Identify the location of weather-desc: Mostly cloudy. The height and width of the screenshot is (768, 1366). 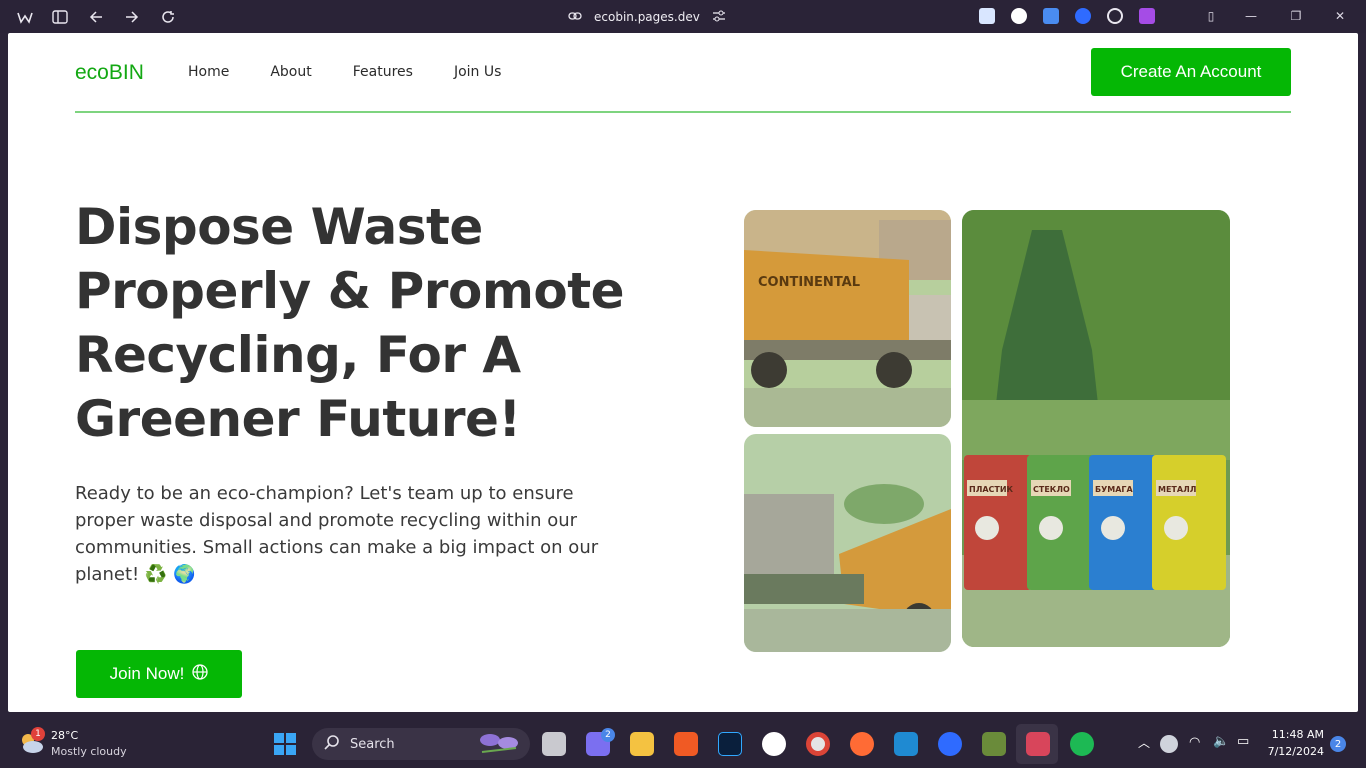
(89, 751).